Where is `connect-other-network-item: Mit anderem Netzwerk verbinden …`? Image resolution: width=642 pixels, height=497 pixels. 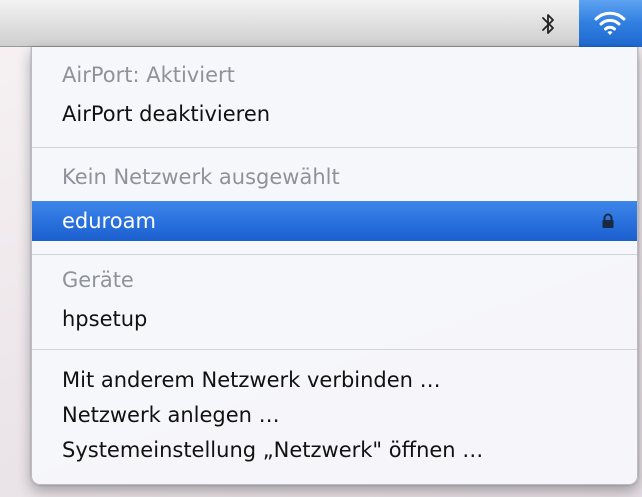 connect-other-network-item: Mit anderem Netzwerk verbinden … is located at coordinates (334, 380).